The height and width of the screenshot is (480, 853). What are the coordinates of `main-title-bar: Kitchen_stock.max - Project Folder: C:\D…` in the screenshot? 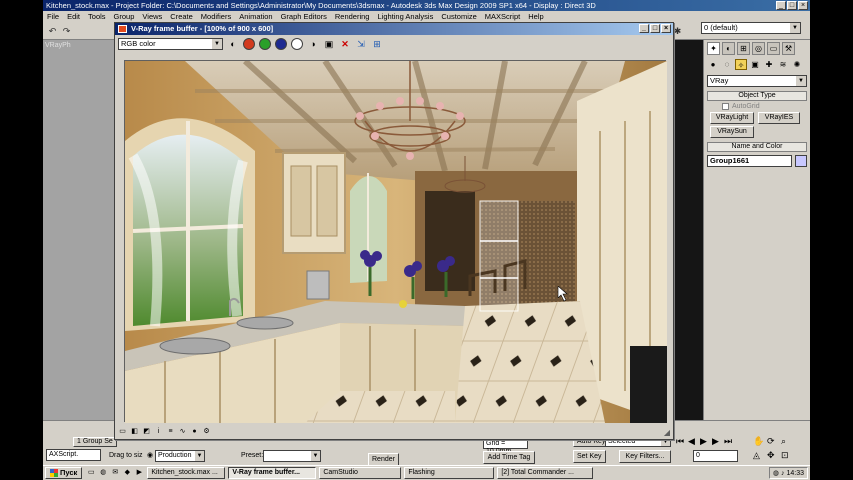 It's located at (426, 5).